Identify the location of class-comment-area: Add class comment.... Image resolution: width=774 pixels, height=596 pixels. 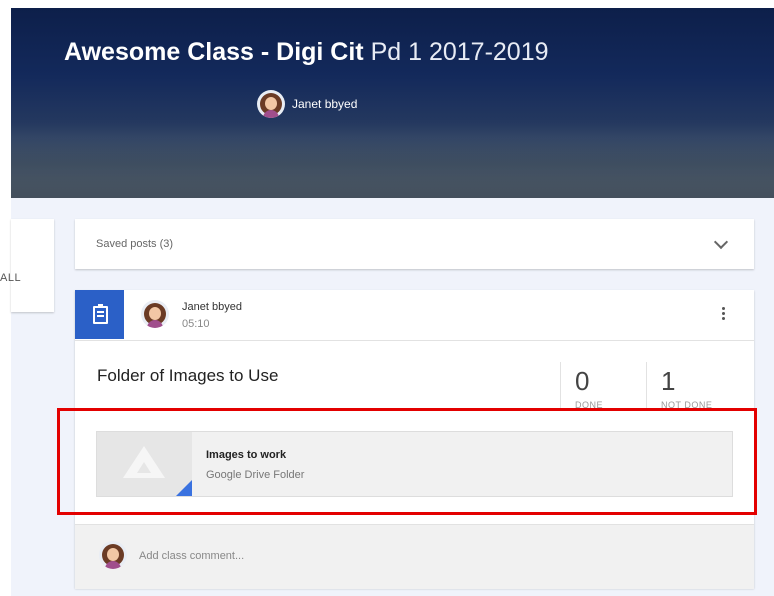
(414, 556).